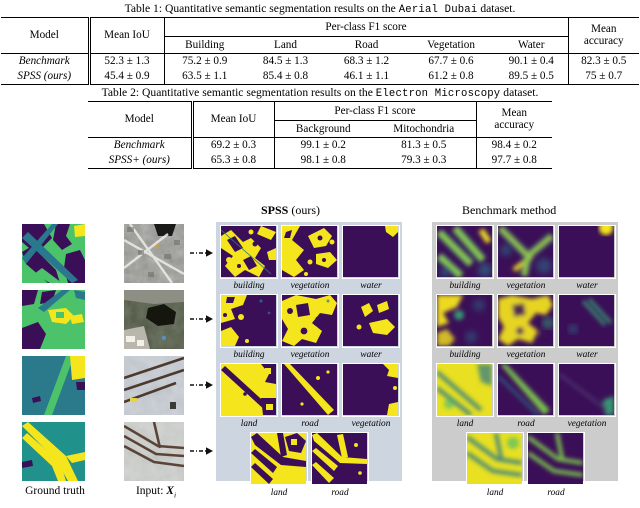  Describe the element at coordinates (154, 451) in the screenshot. I see `input-tile-row4` at that location.